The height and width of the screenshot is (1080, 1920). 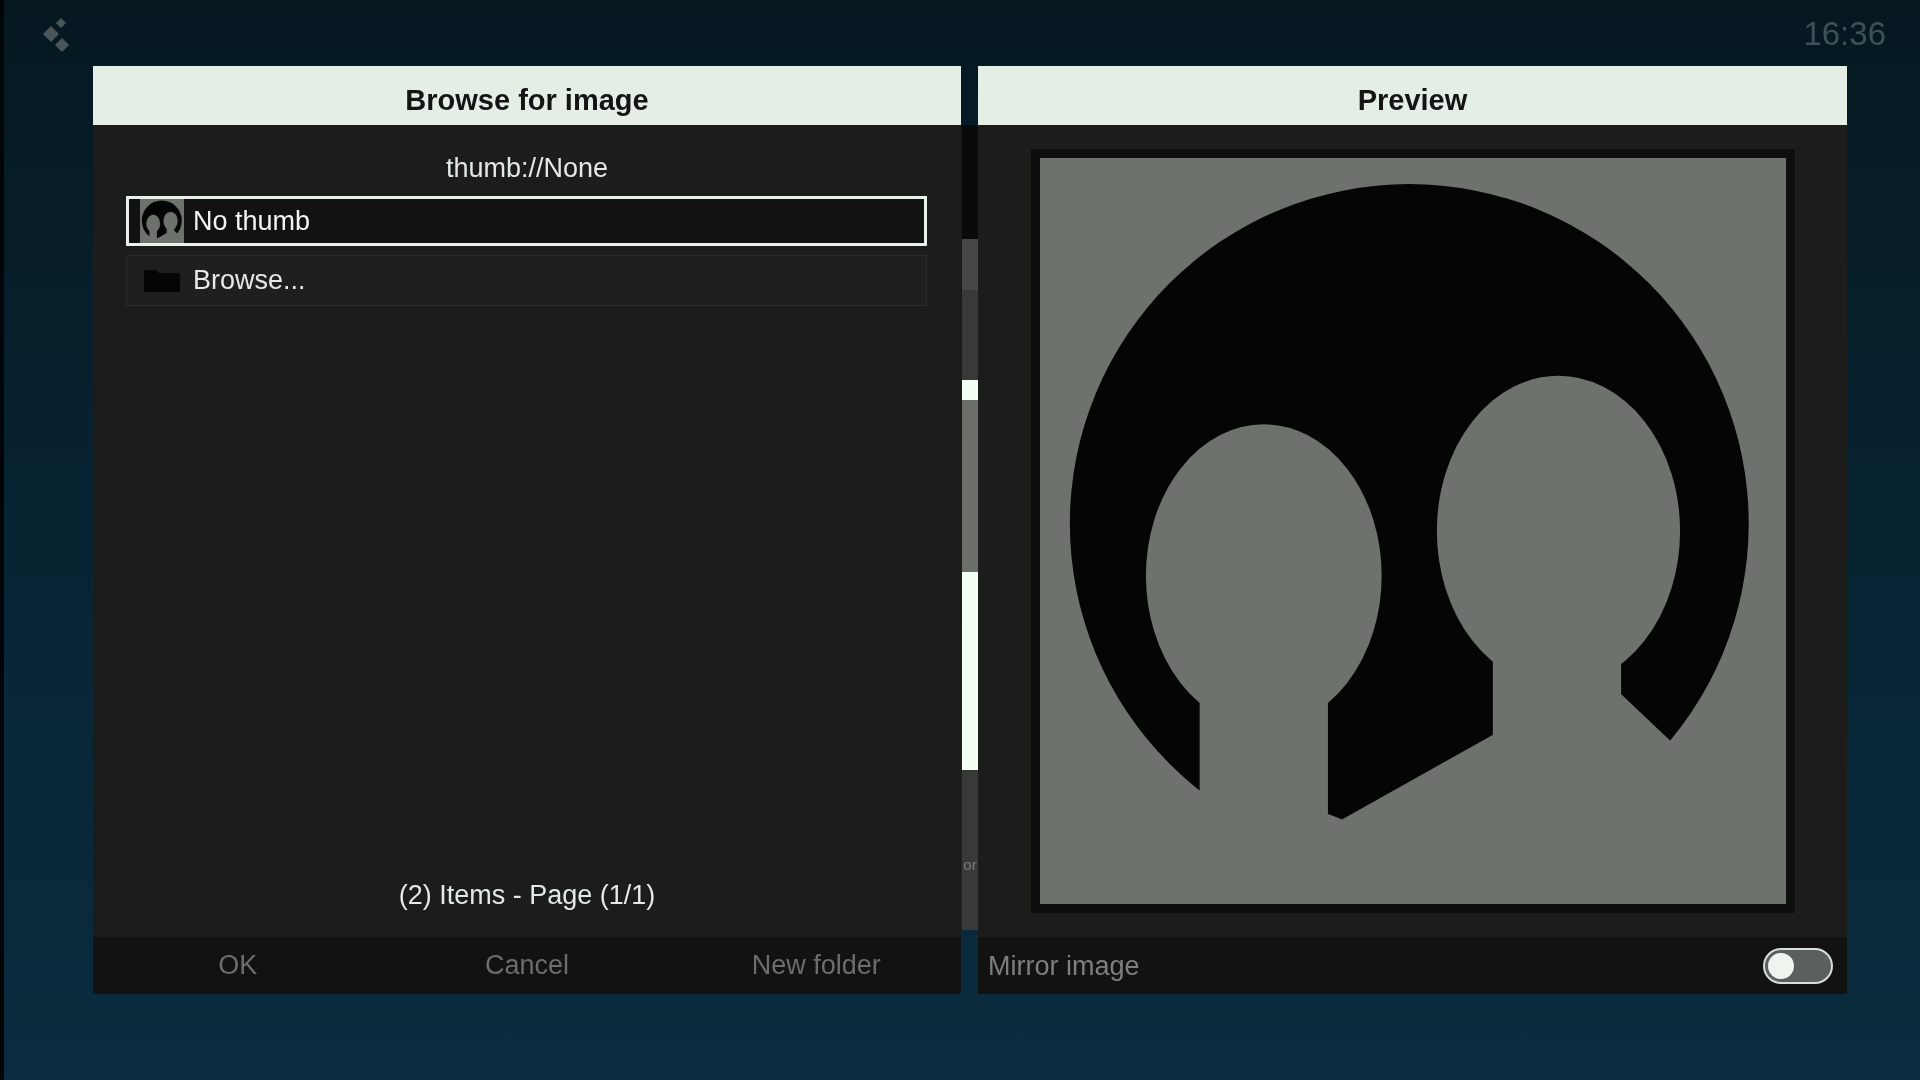 I want to click on path-label: thumb://None, so click(x=527, y=168).